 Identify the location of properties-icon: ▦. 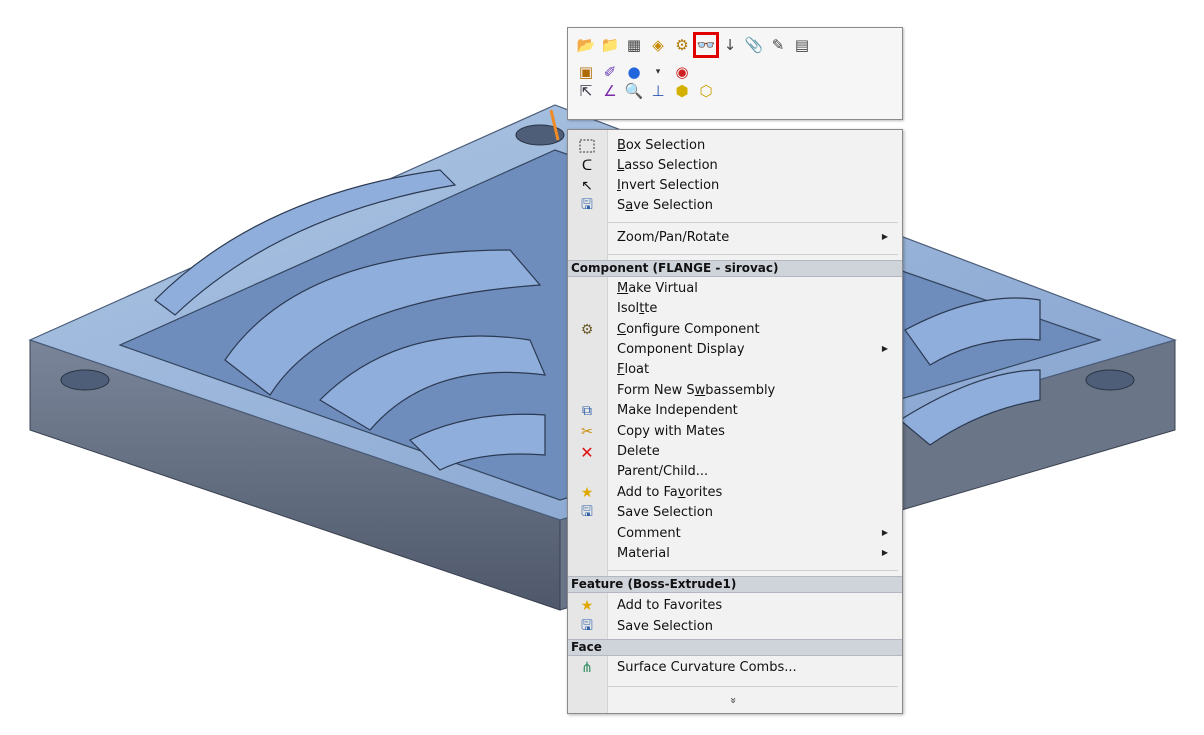
(634, 45).